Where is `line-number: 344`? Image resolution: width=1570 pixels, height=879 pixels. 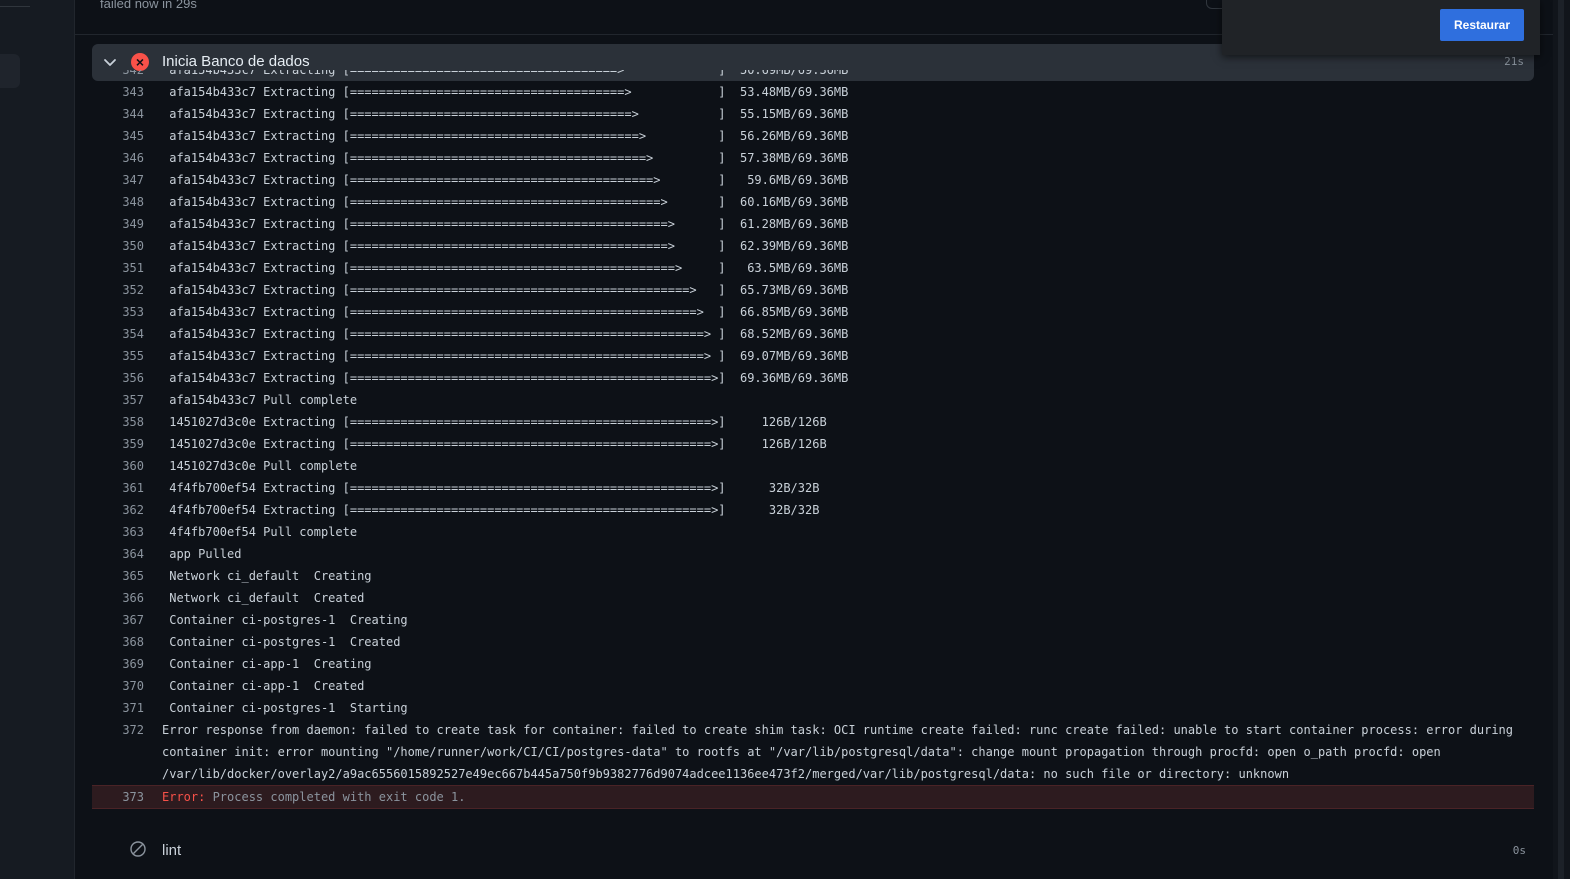
line-number: 344 is located at coordinates (118, 114).